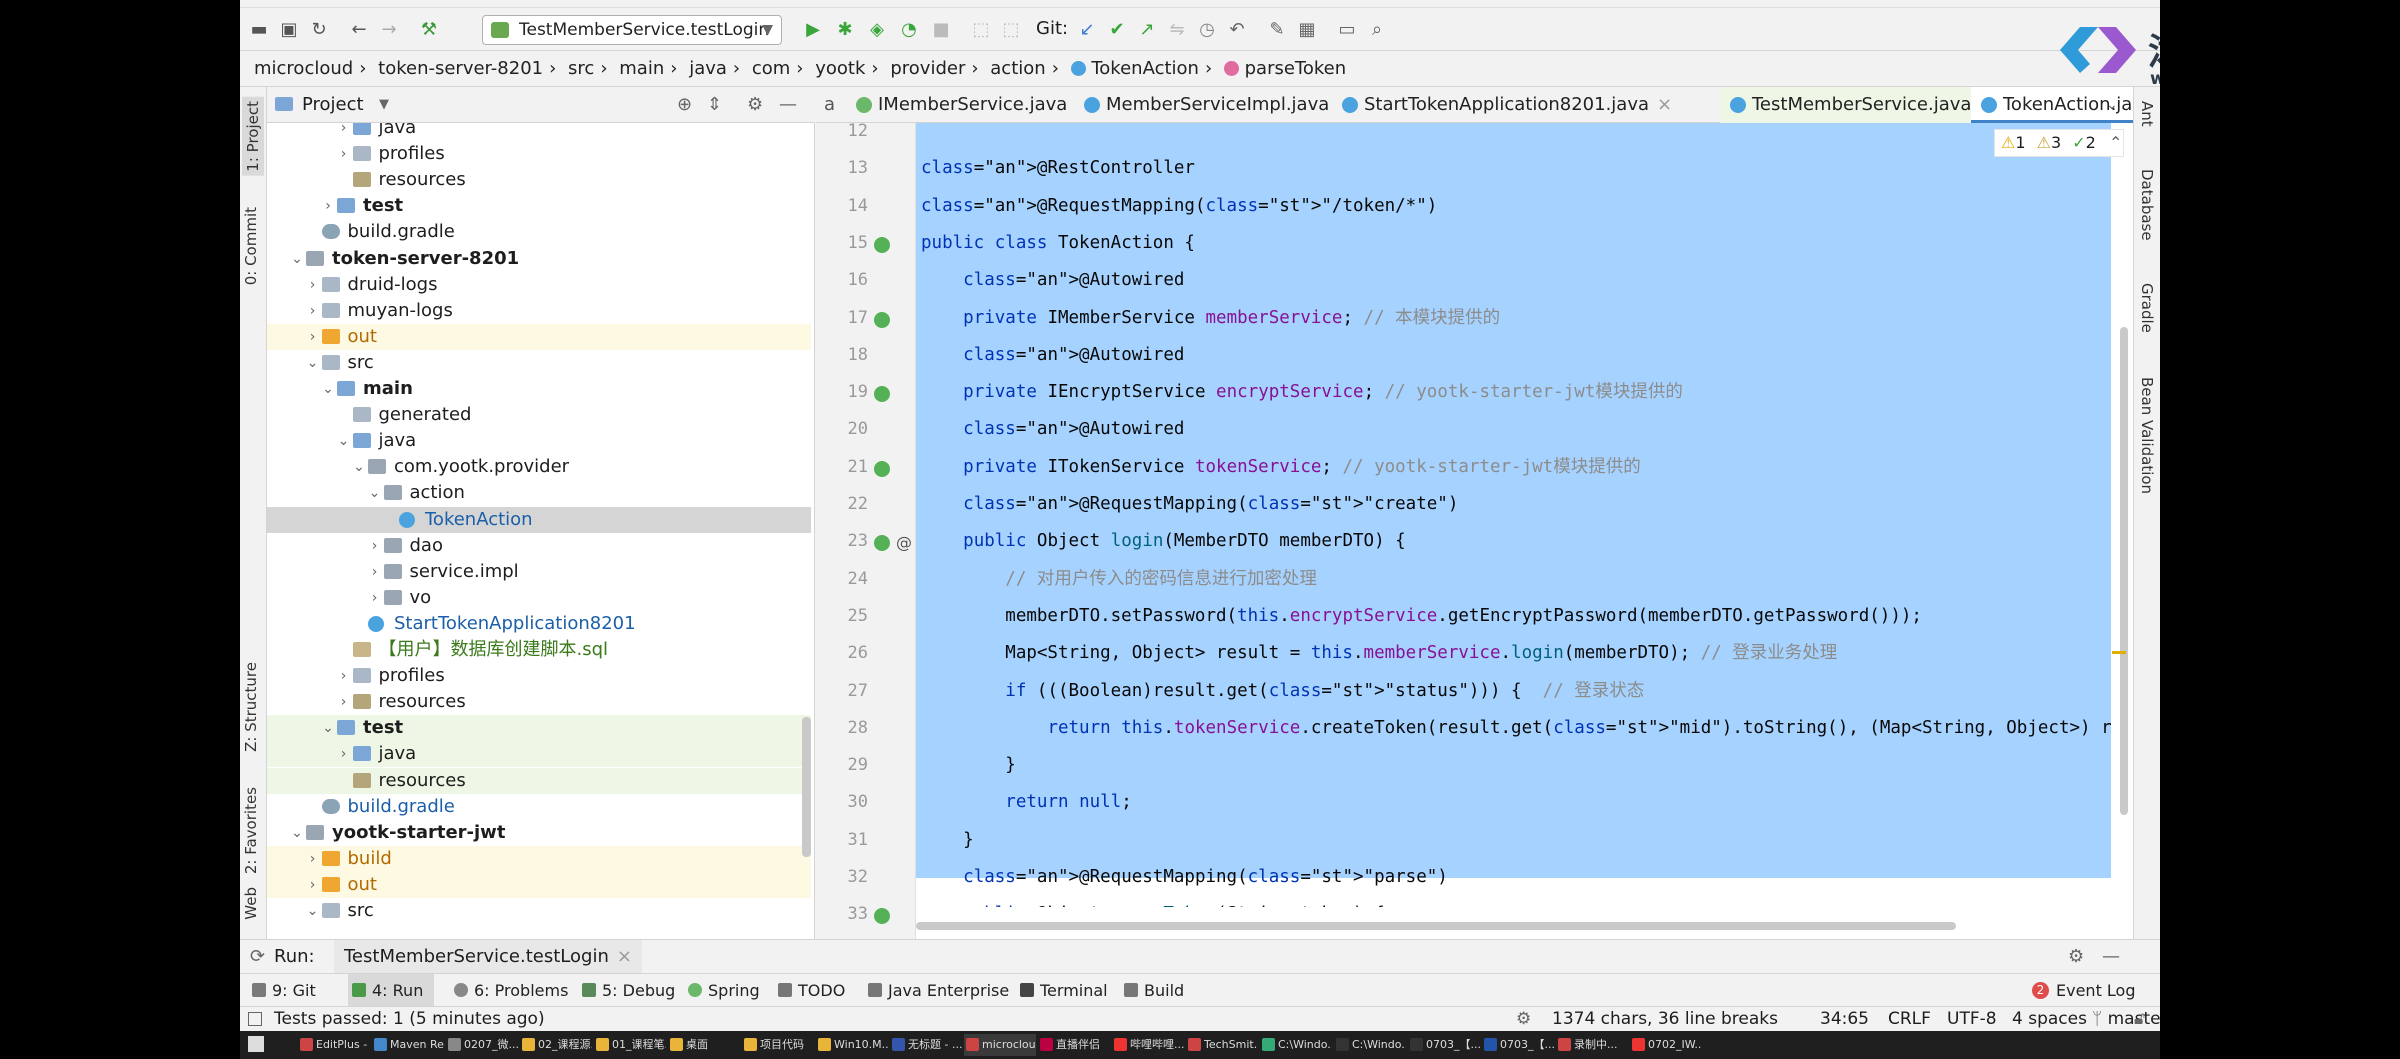  What do you see at coordinates (259, 30) in the screenshot?
I see `open-folder-icon: ▬` at bounding box center [259, 30].